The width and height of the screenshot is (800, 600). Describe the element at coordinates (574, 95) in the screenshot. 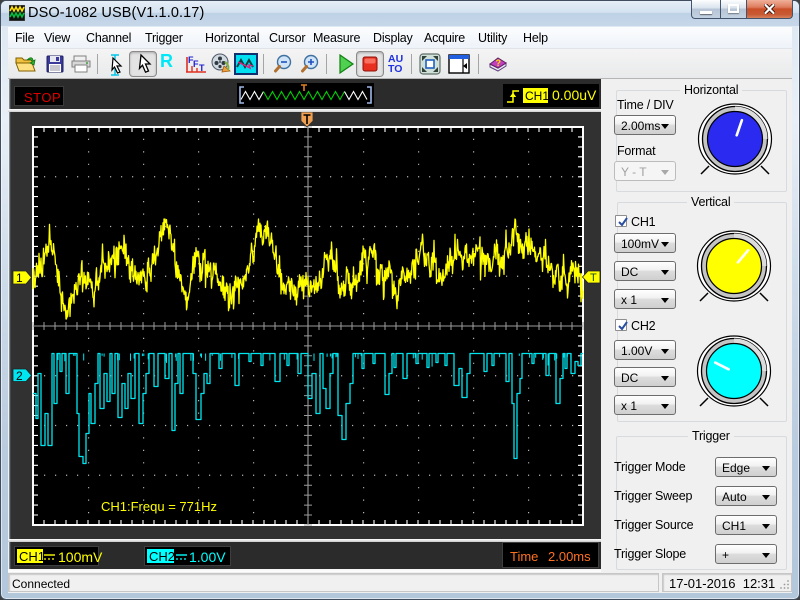

I see `svg-text: 0.00uV` at that location.